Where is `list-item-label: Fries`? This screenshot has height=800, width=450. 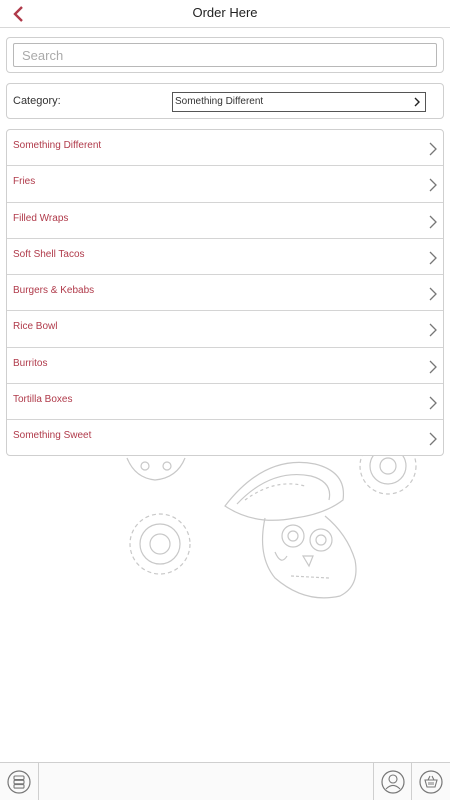
list-item-label: Fries is located at coordinates (24, 182).